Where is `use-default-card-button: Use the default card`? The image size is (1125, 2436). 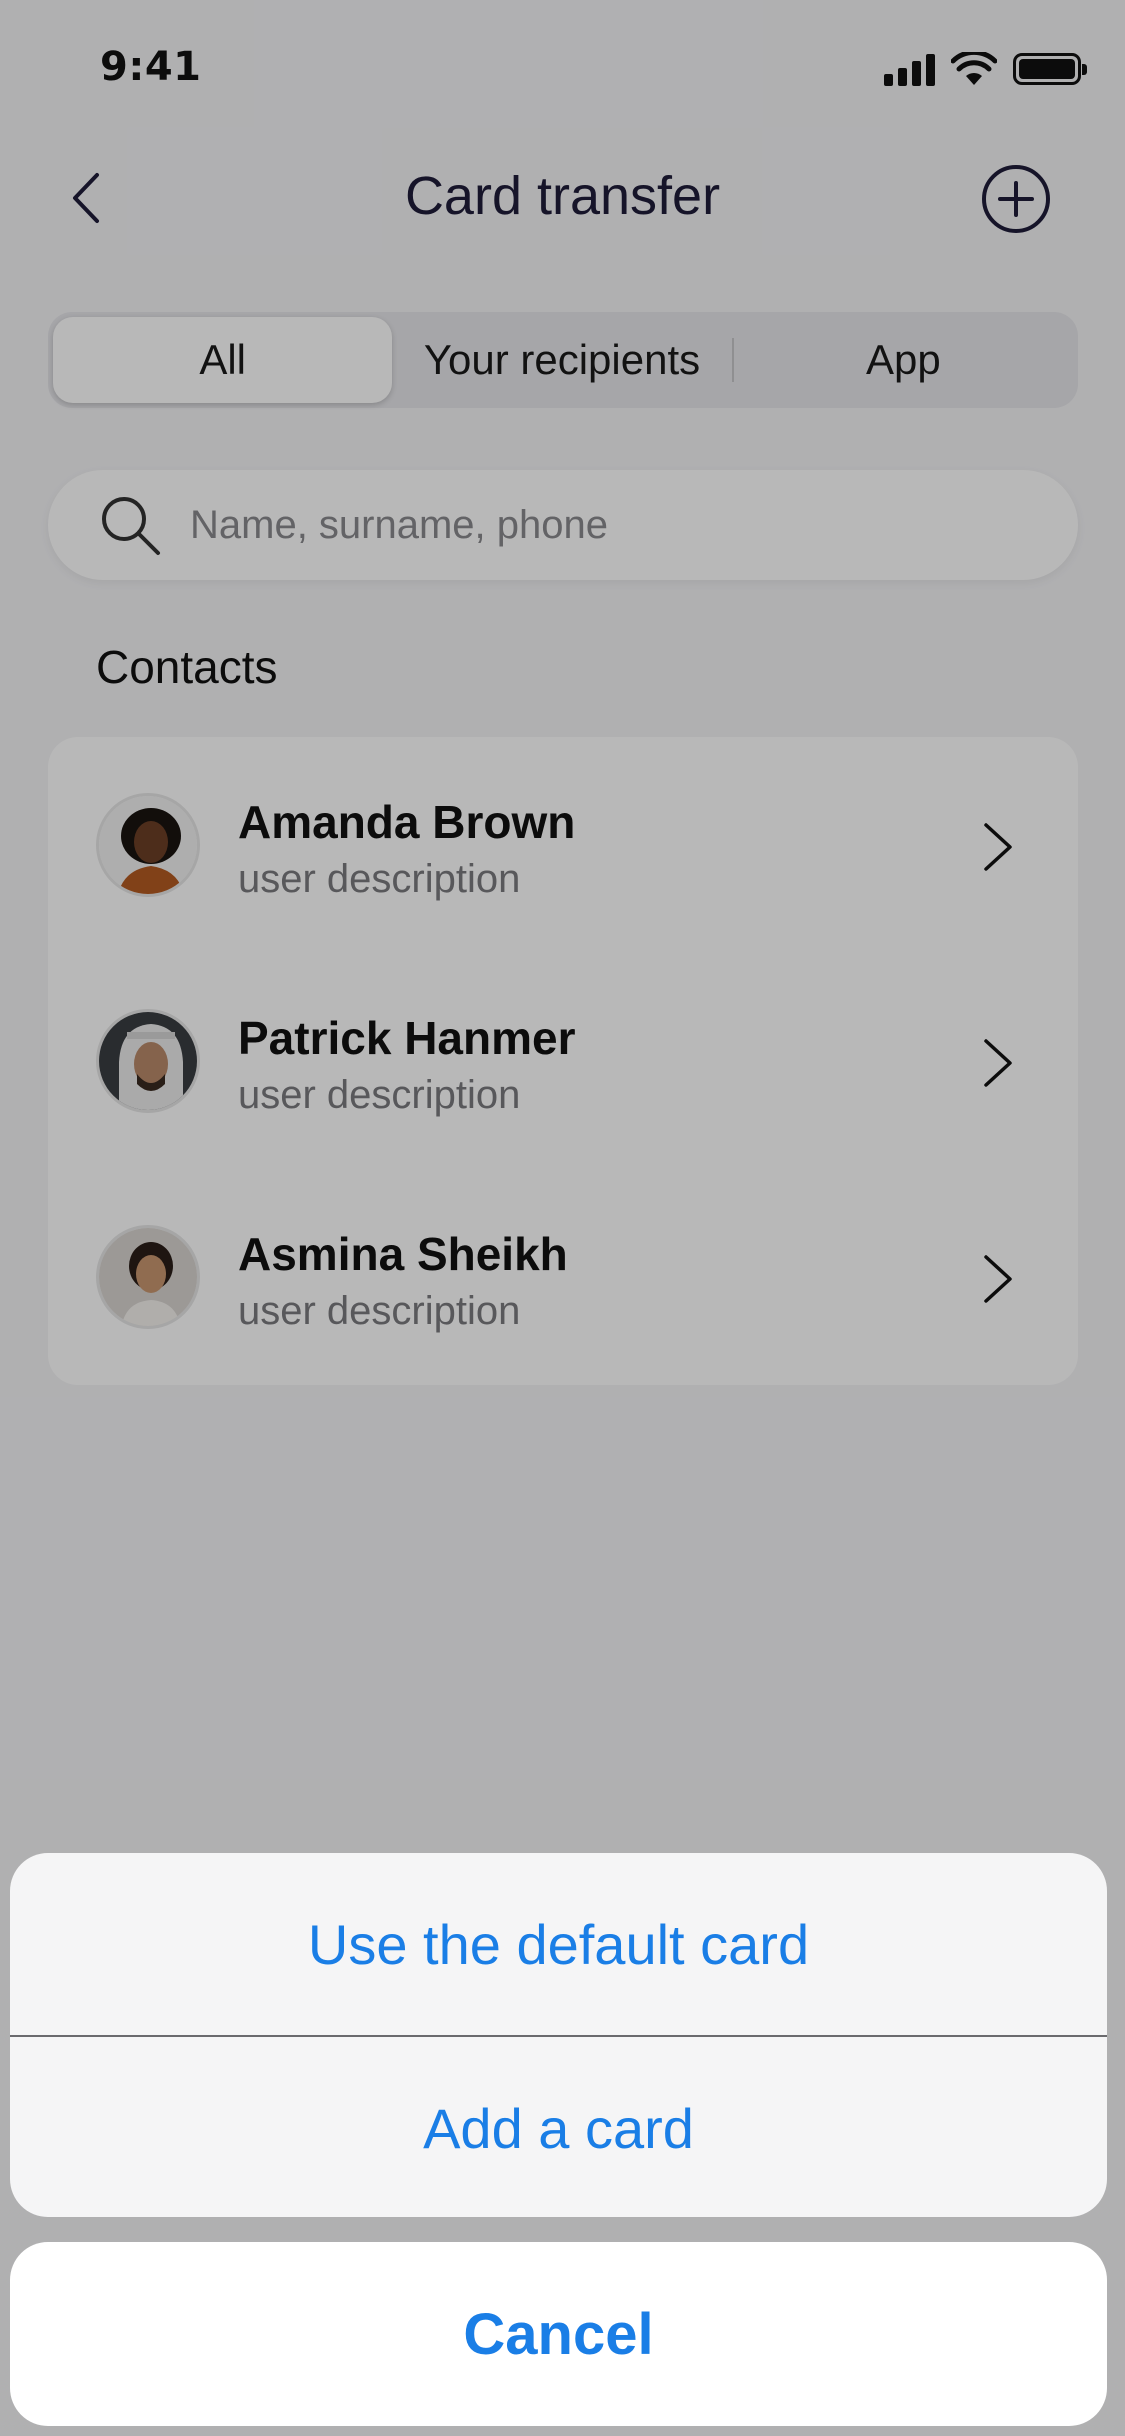 use-default-card-button: Use the default card is located at coordinates (558, 1944).